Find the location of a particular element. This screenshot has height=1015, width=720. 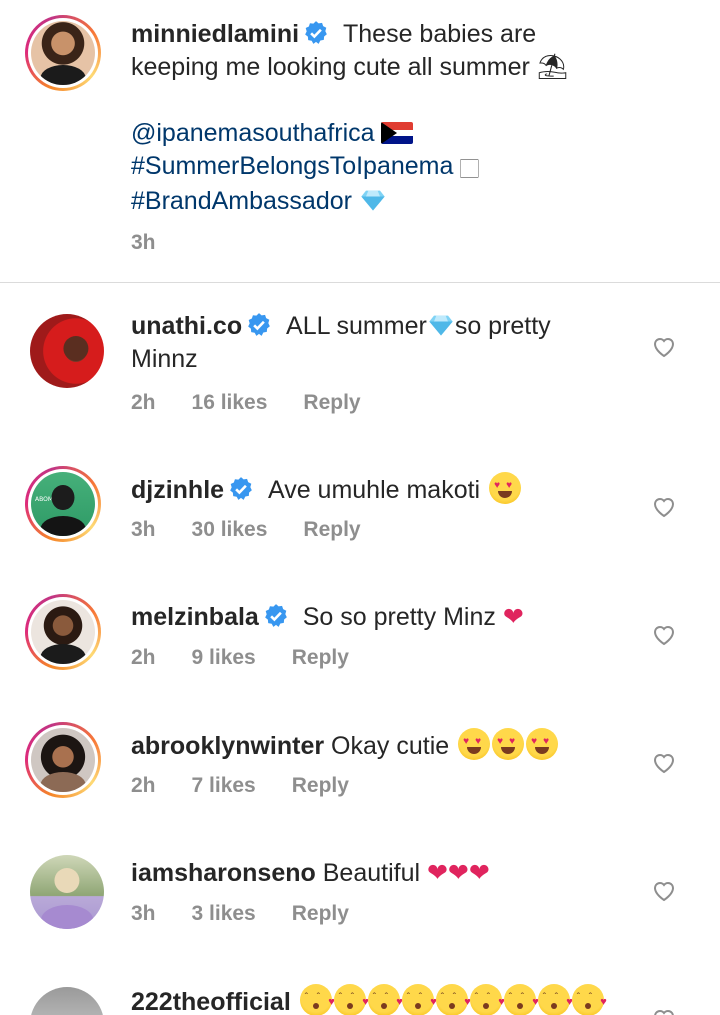

comment-meta: 2h 16 likes Reply is located at coordinates (264, 403).